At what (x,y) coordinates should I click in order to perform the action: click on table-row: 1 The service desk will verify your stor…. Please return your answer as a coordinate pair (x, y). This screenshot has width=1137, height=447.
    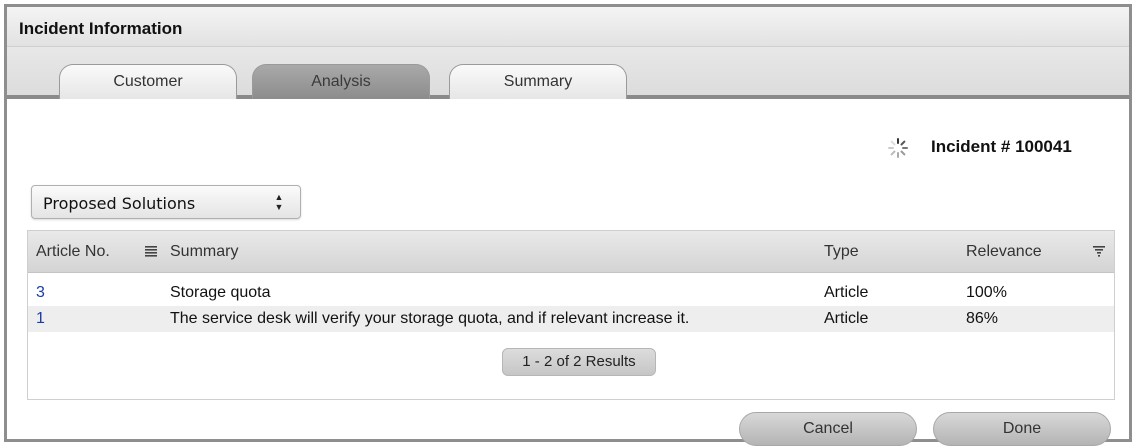
    Looking at the image, I should click on (571, 319).